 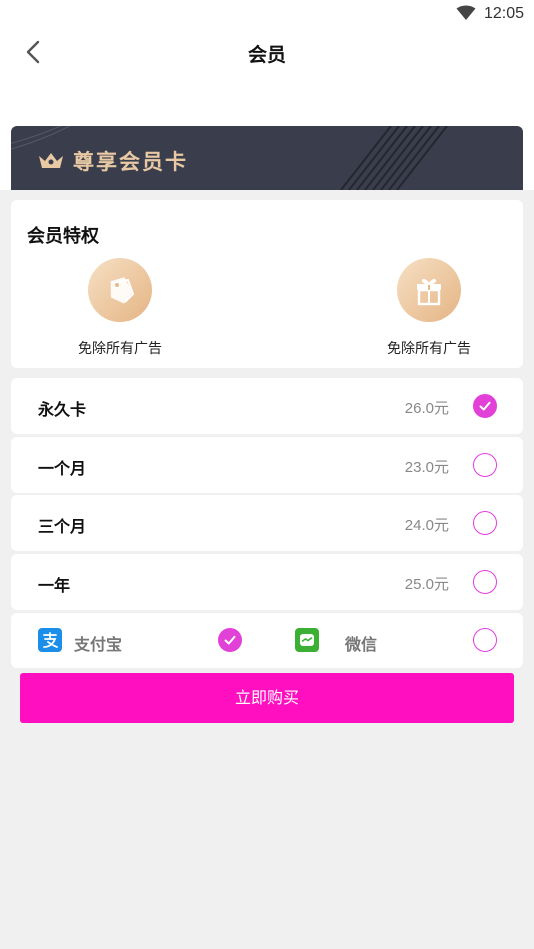 What do you see at coordinates (62, 409) in the screenshot?
I see `plan-name: 永久卡` at bounding box center [62, 409].